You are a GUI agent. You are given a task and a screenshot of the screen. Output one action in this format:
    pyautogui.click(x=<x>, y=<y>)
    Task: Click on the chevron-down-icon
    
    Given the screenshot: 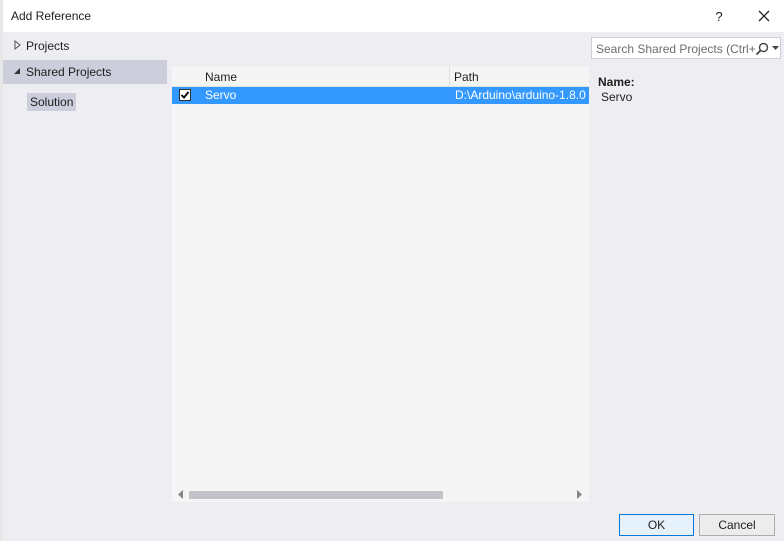 What is the action you would take?
    pyautogui.click(x=775, y=48)
    